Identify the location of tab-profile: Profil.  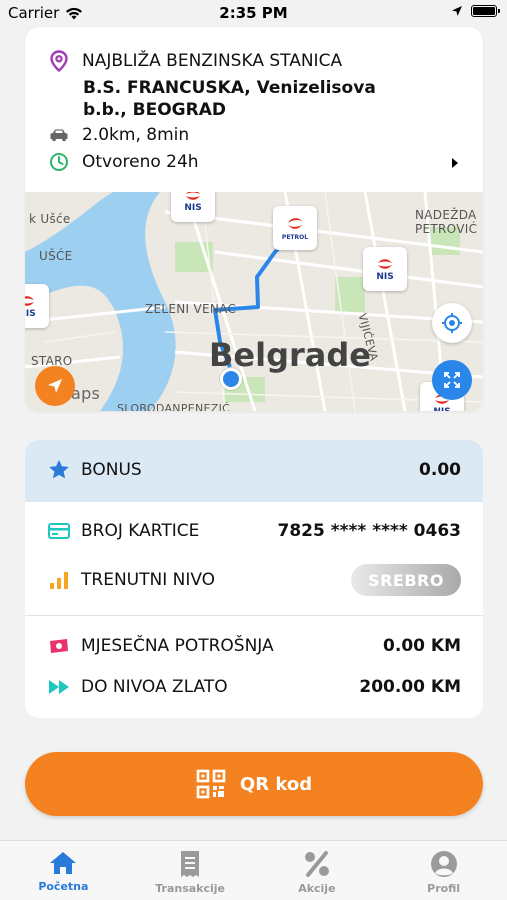
(443, 870).